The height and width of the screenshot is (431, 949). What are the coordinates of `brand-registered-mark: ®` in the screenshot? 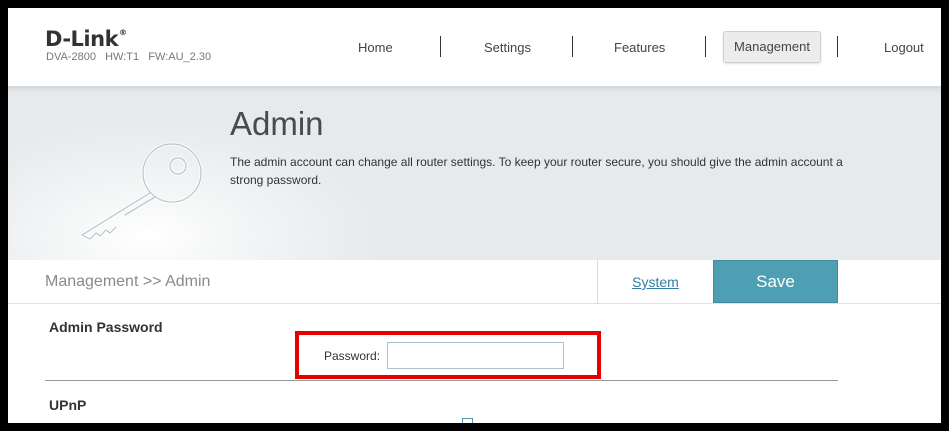 It's located at (123, 32).